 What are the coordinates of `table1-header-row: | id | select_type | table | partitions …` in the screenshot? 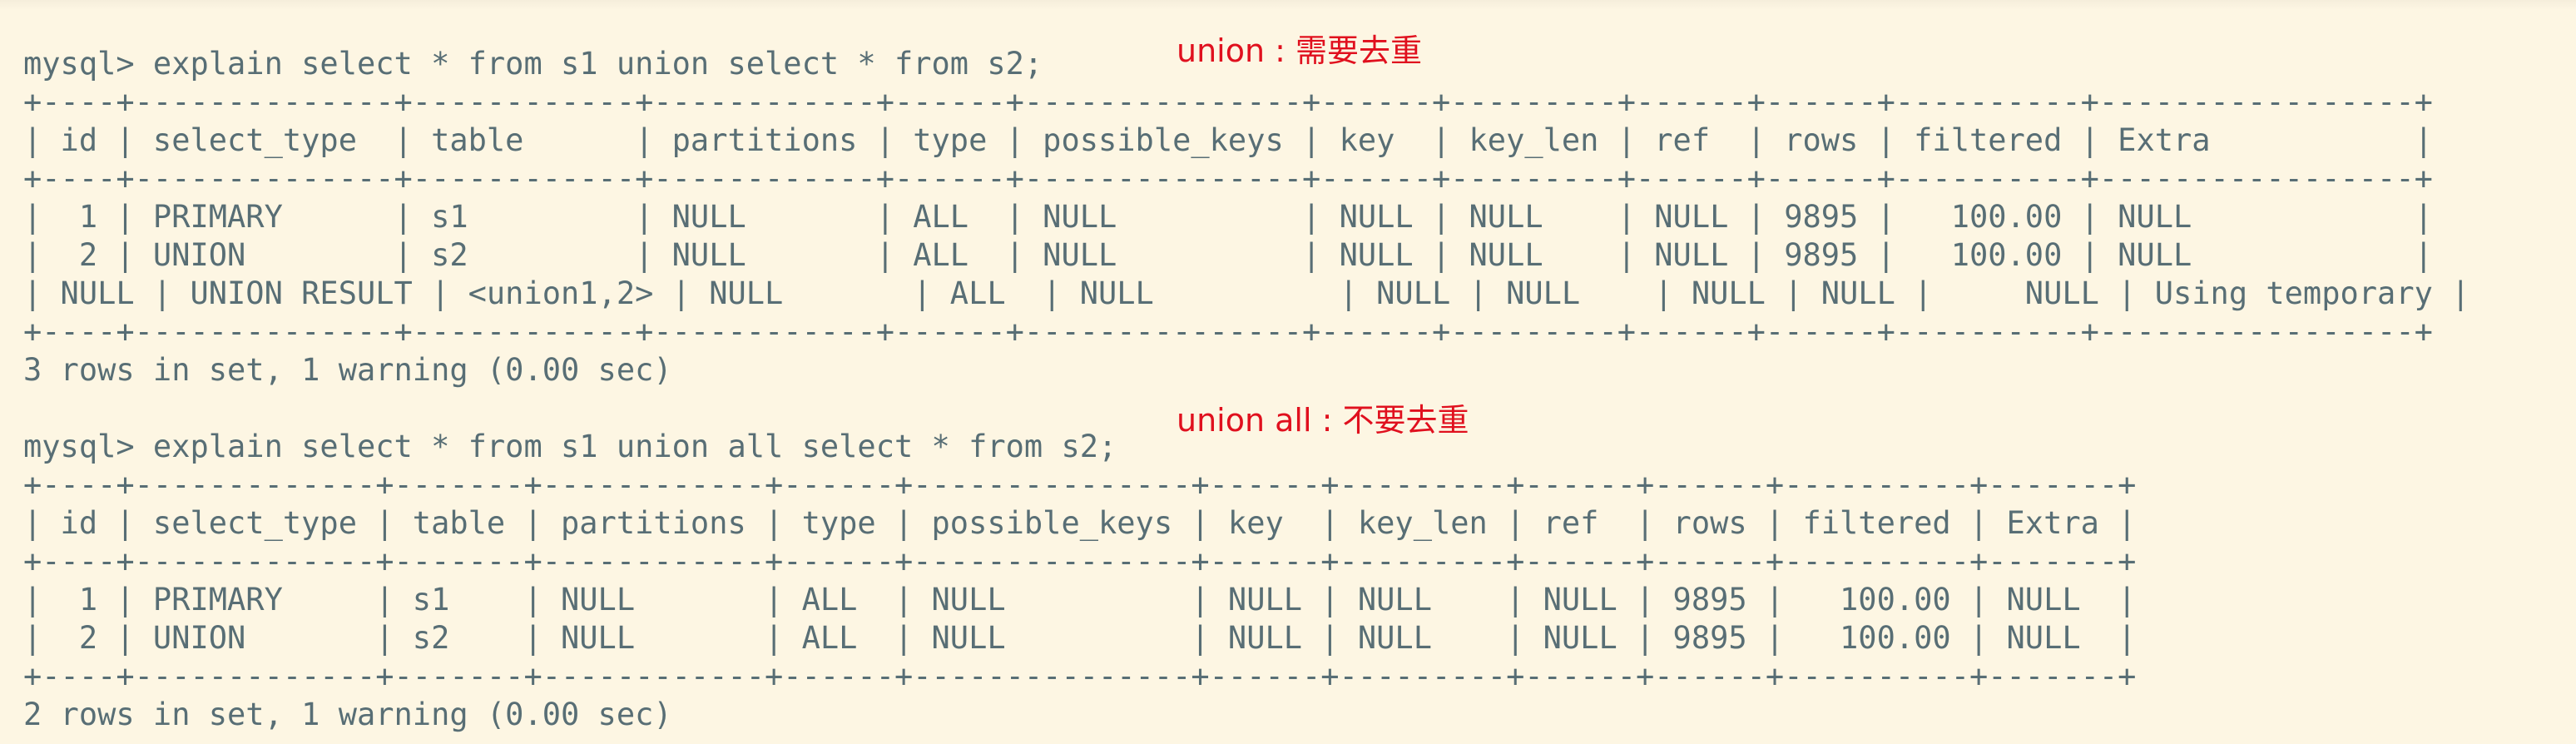 It's located at (1228, 140).